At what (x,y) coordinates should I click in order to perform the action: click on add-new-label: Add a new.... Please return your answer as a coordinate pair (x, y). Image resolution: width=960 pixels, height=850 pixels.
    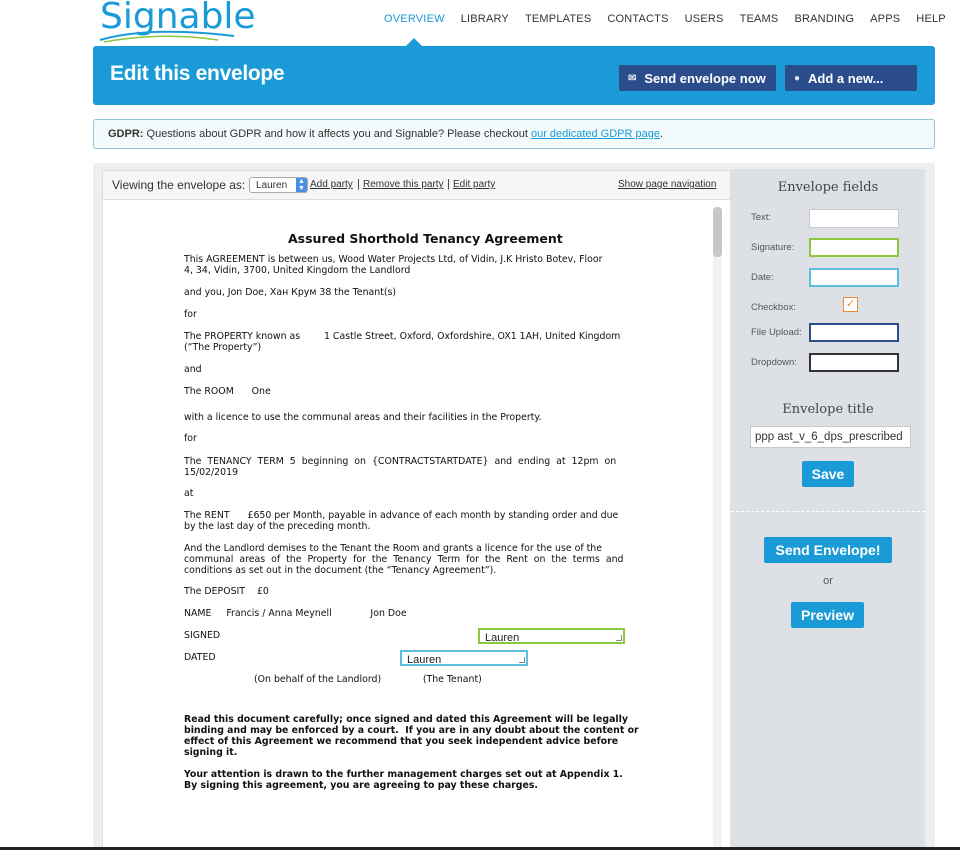
    Looking at the image, I should click on (846, 78).